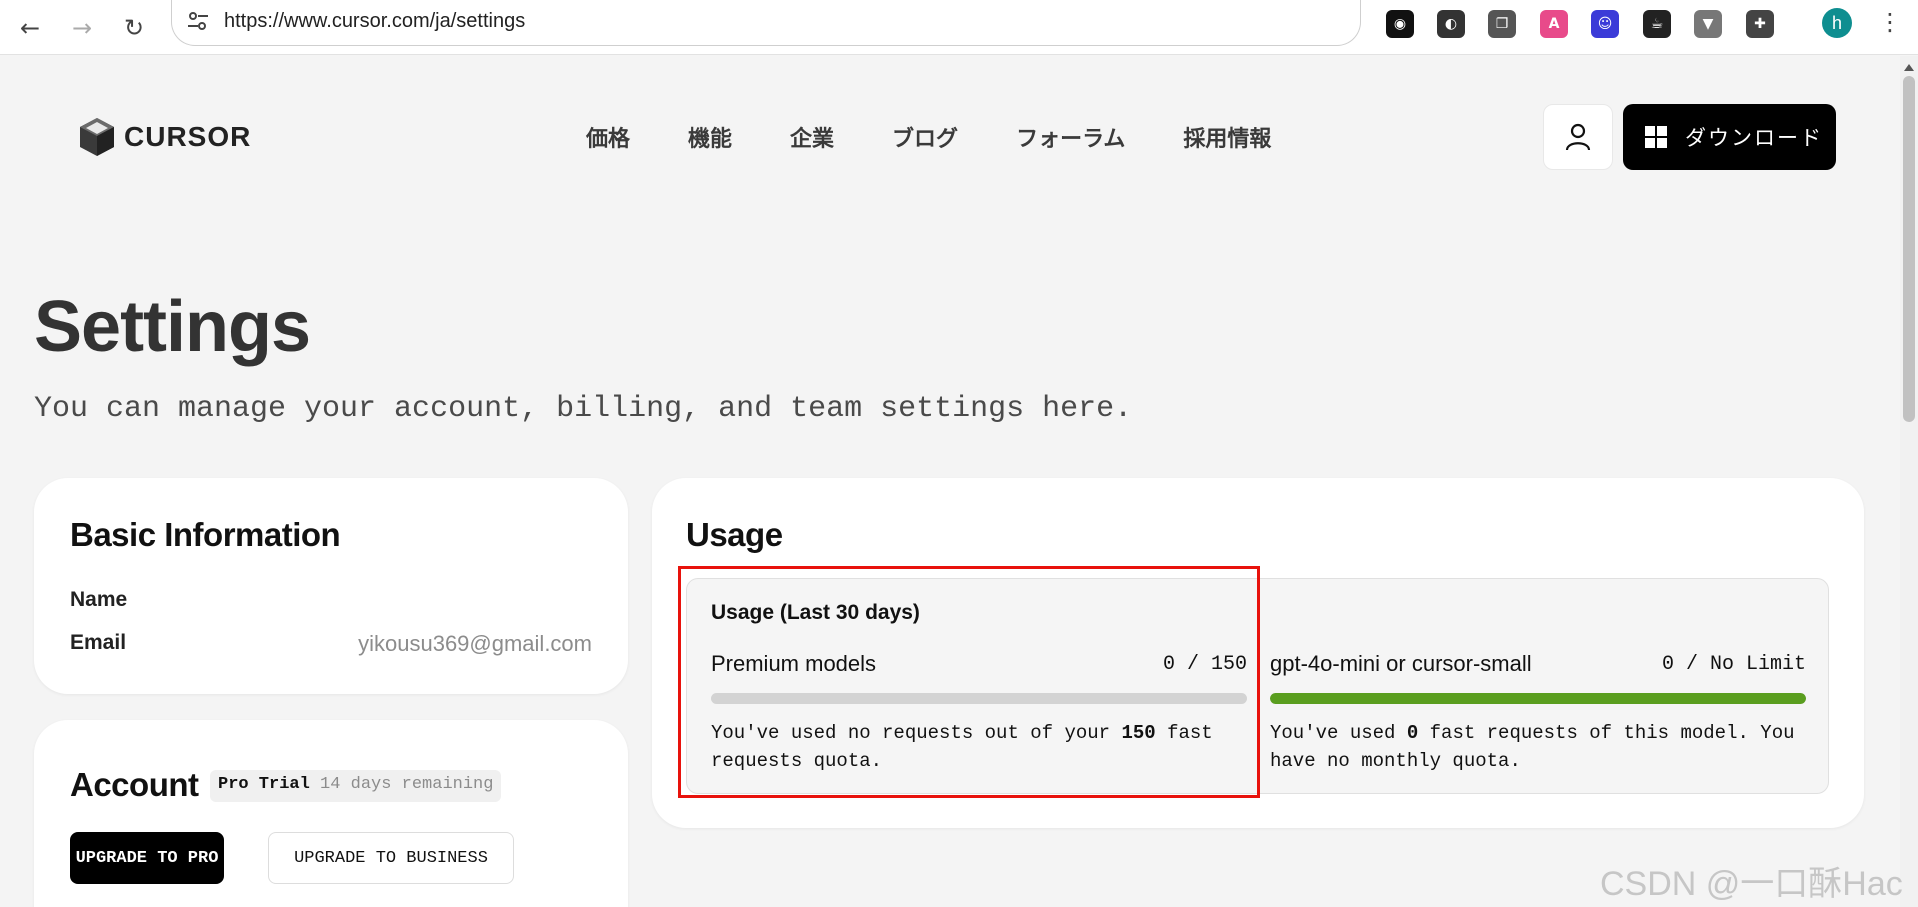  What do you see at coordinates (134, 28) in the screenshot?
I see `reload-icon: ↻` at bounding box center [134, 28].